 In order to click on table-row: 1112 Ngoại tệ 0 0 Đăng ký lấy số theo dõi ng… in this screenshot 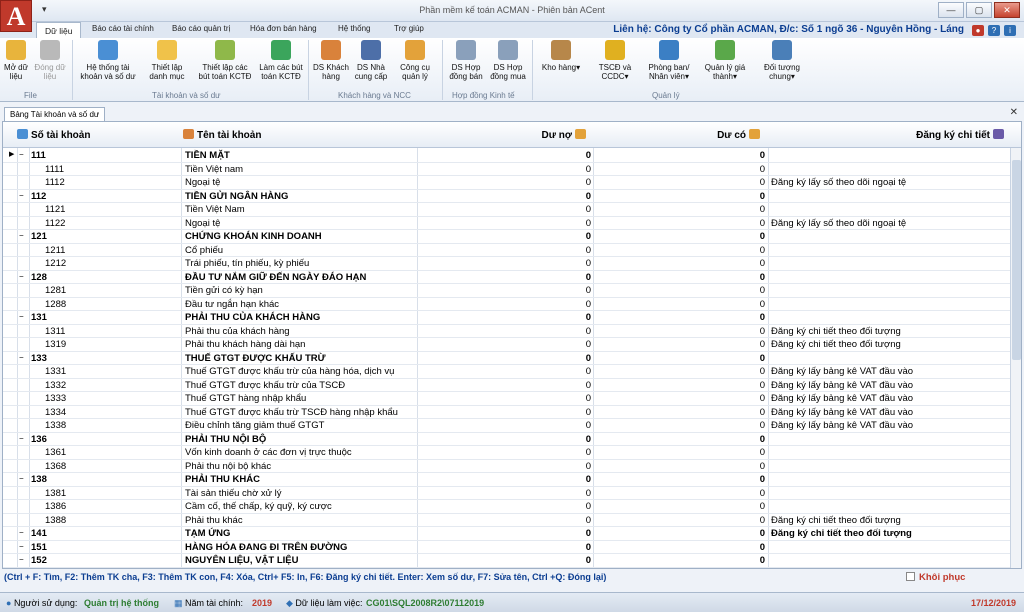, I will do `click(507, 183)`.